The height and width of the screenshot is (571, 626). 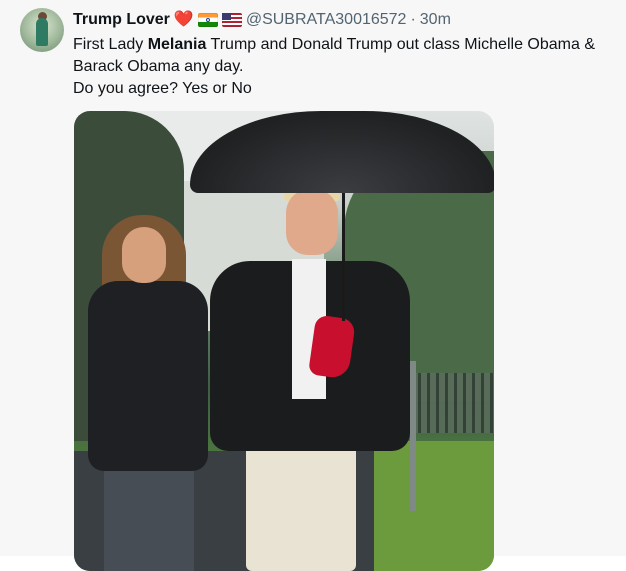 I want to click on heart-icon: ❤️, so click(x=183, y=19).